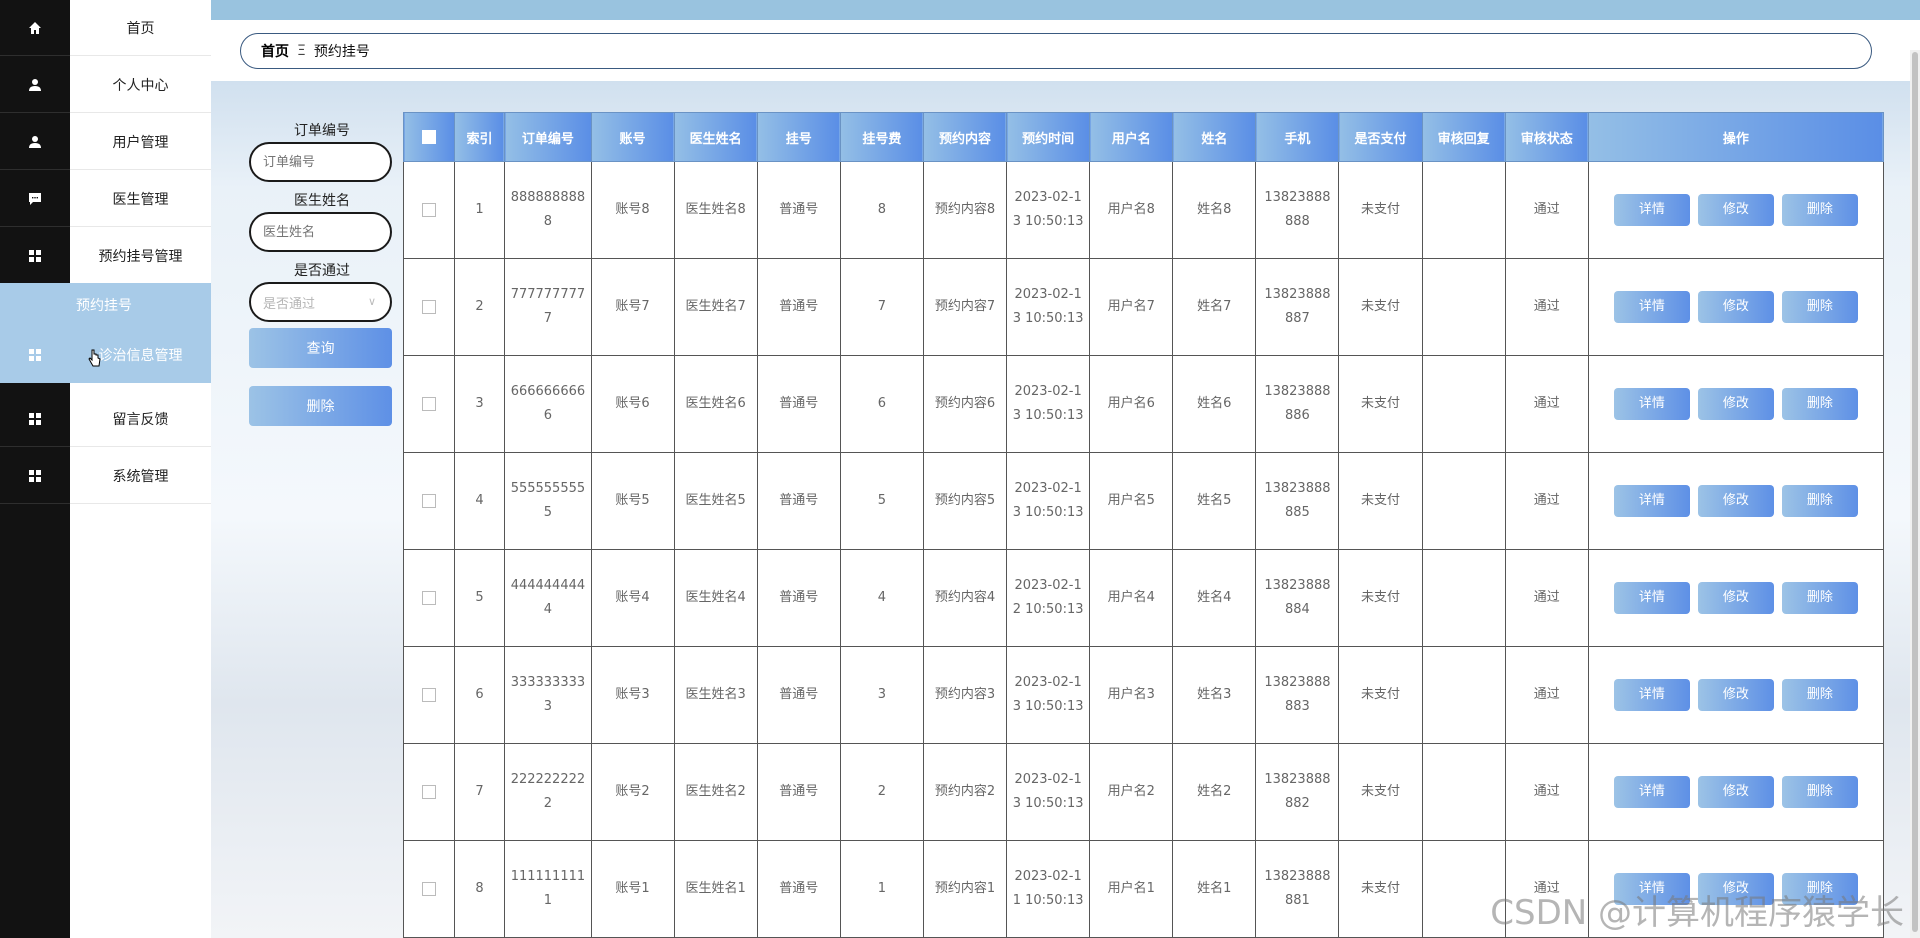 The image size is (1920, 938). I want to click on table-cell: 2023-02-13 10:50:13, so click(1048, 404).